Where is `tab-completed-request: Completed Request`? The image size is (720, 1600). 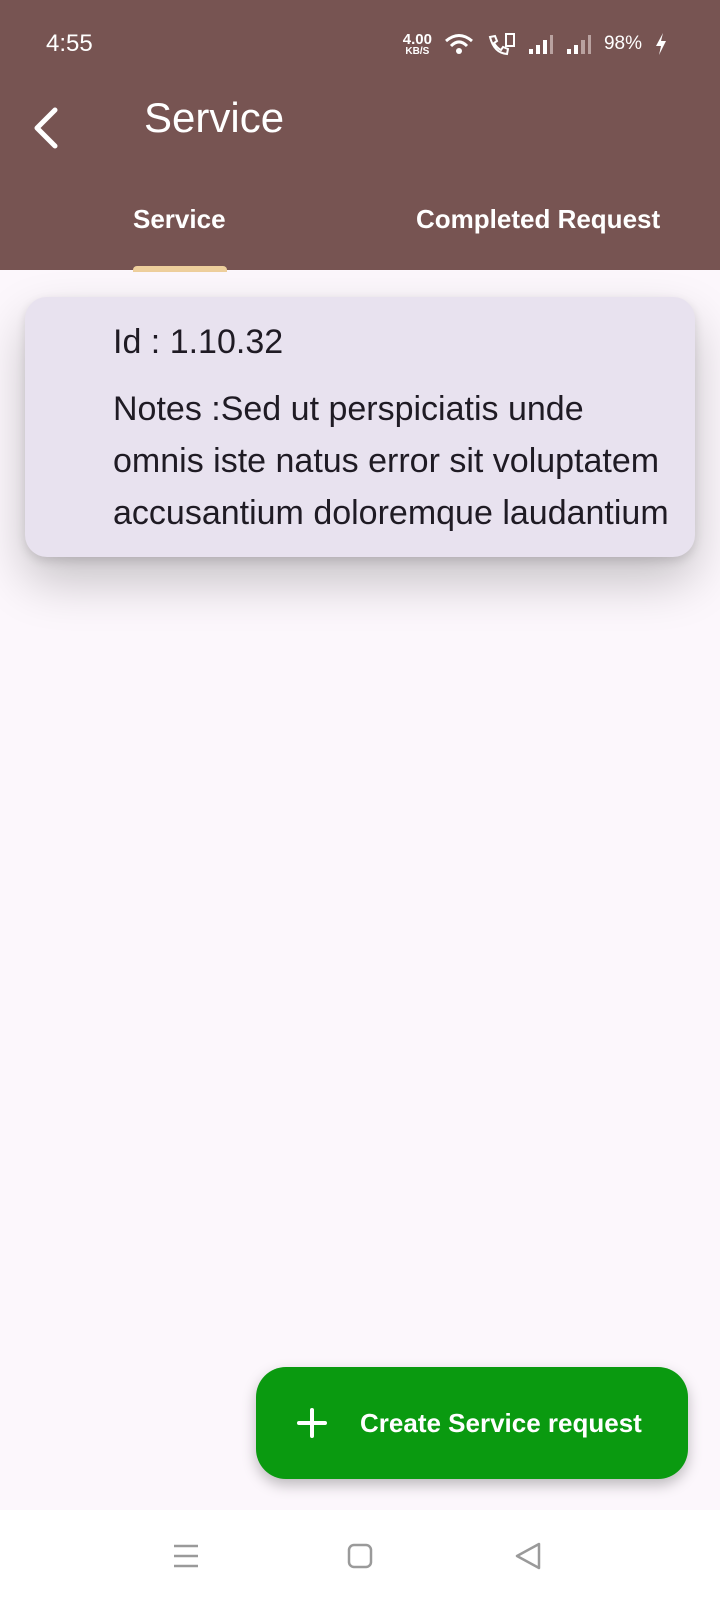
tab-completed-request: Completed Request is located at coordinates (538, 219).